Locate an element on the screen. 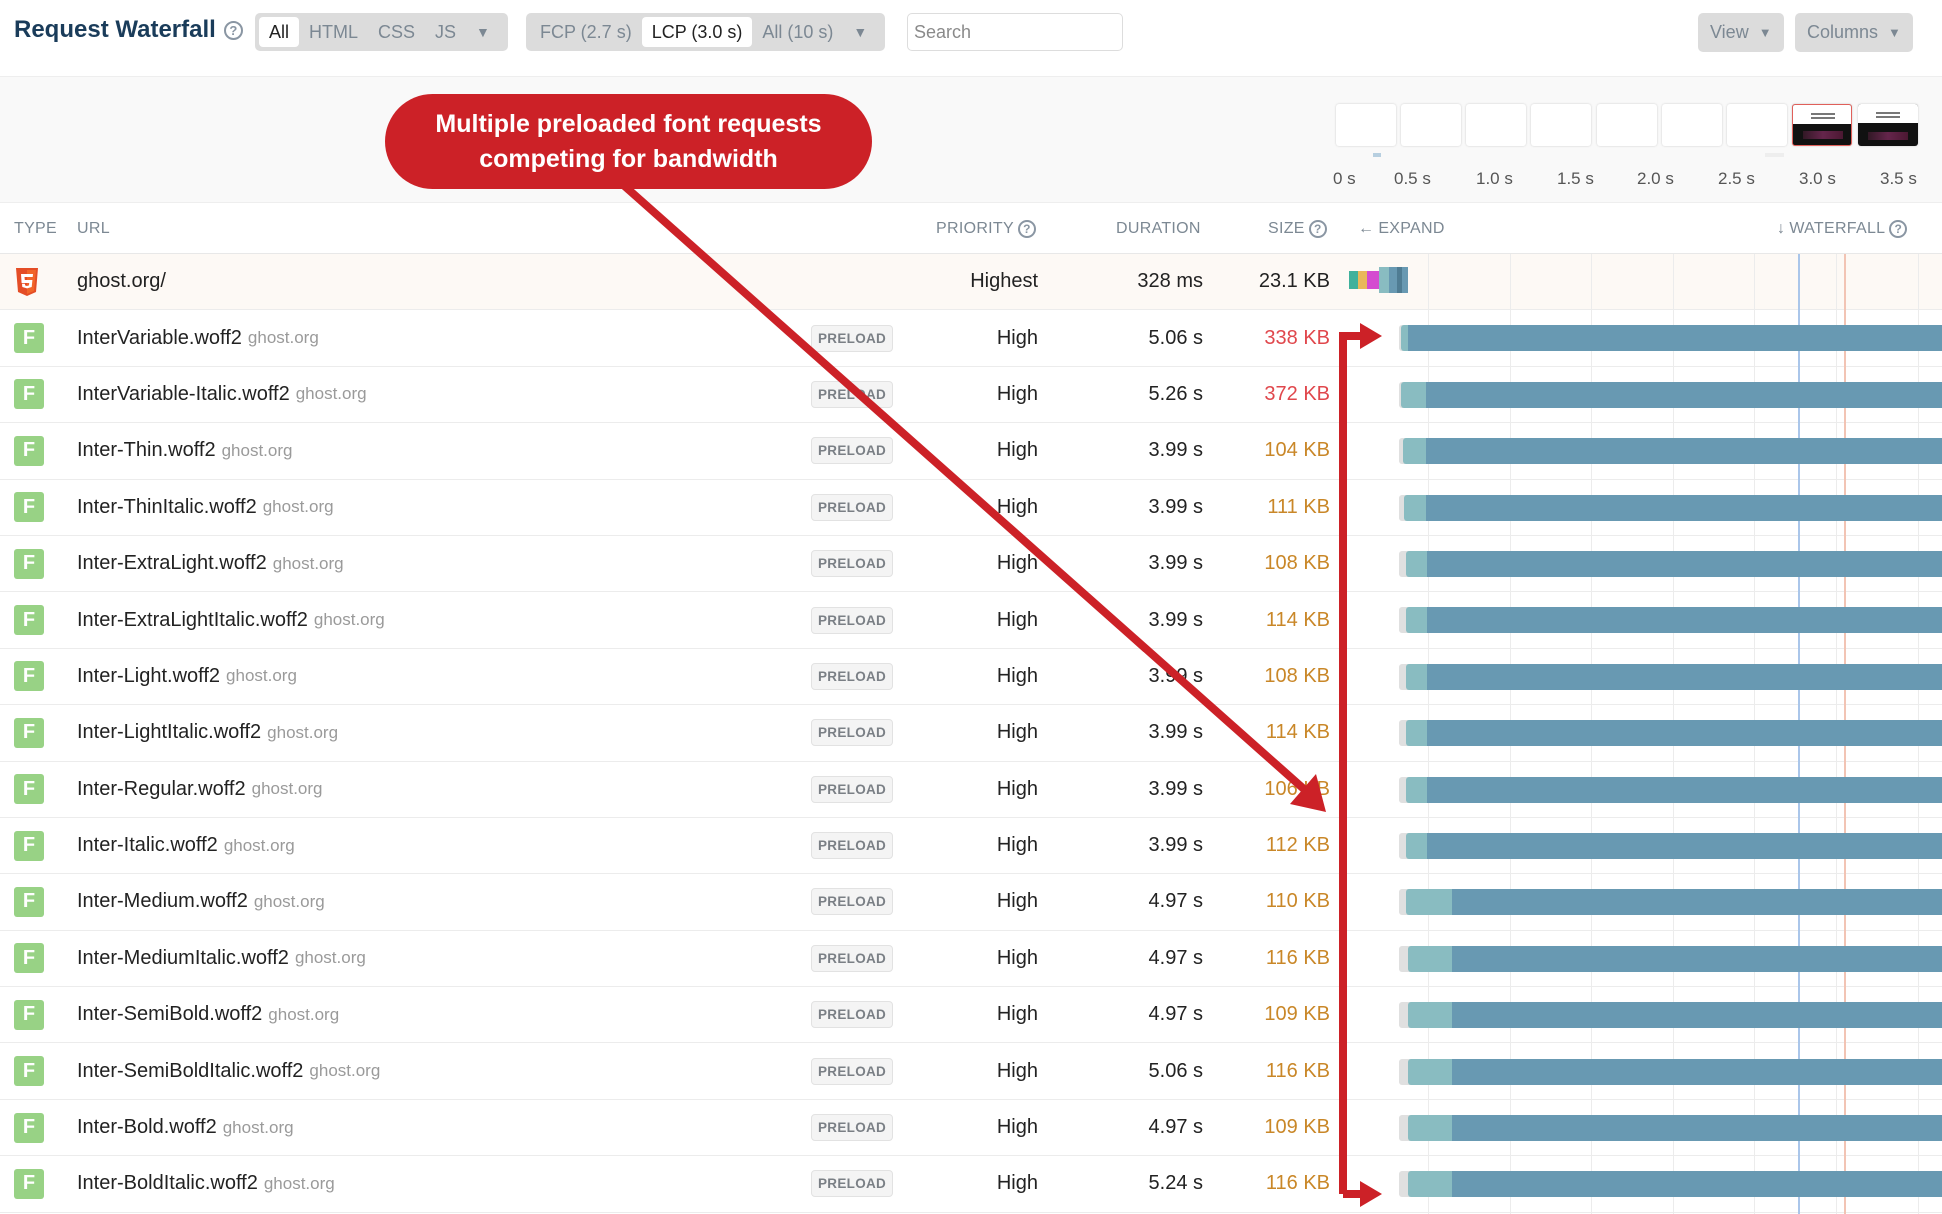  time-filter-fcp: FCP (2.7 s) is located at coordinates (586, 32).